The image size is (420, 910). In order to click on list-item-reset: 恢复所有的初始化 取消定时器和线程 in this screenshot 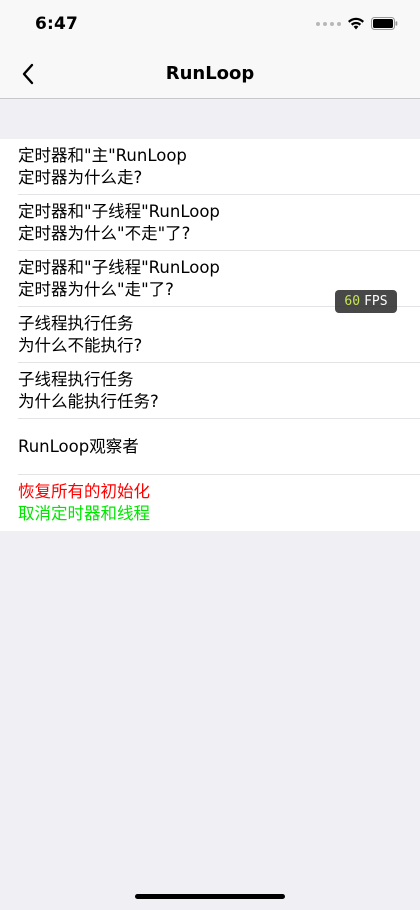, I will do `click(210, 503)`.